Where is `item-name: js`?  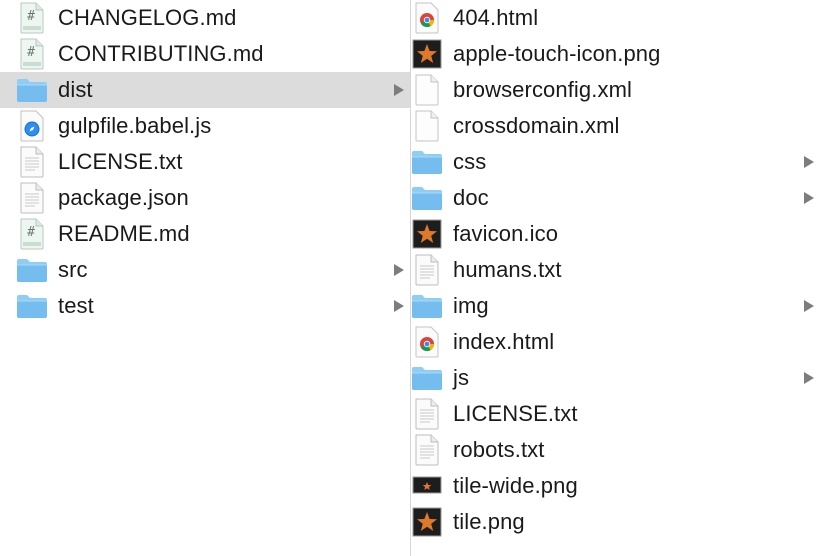 item-name: js is located at coordinates (461, 377).